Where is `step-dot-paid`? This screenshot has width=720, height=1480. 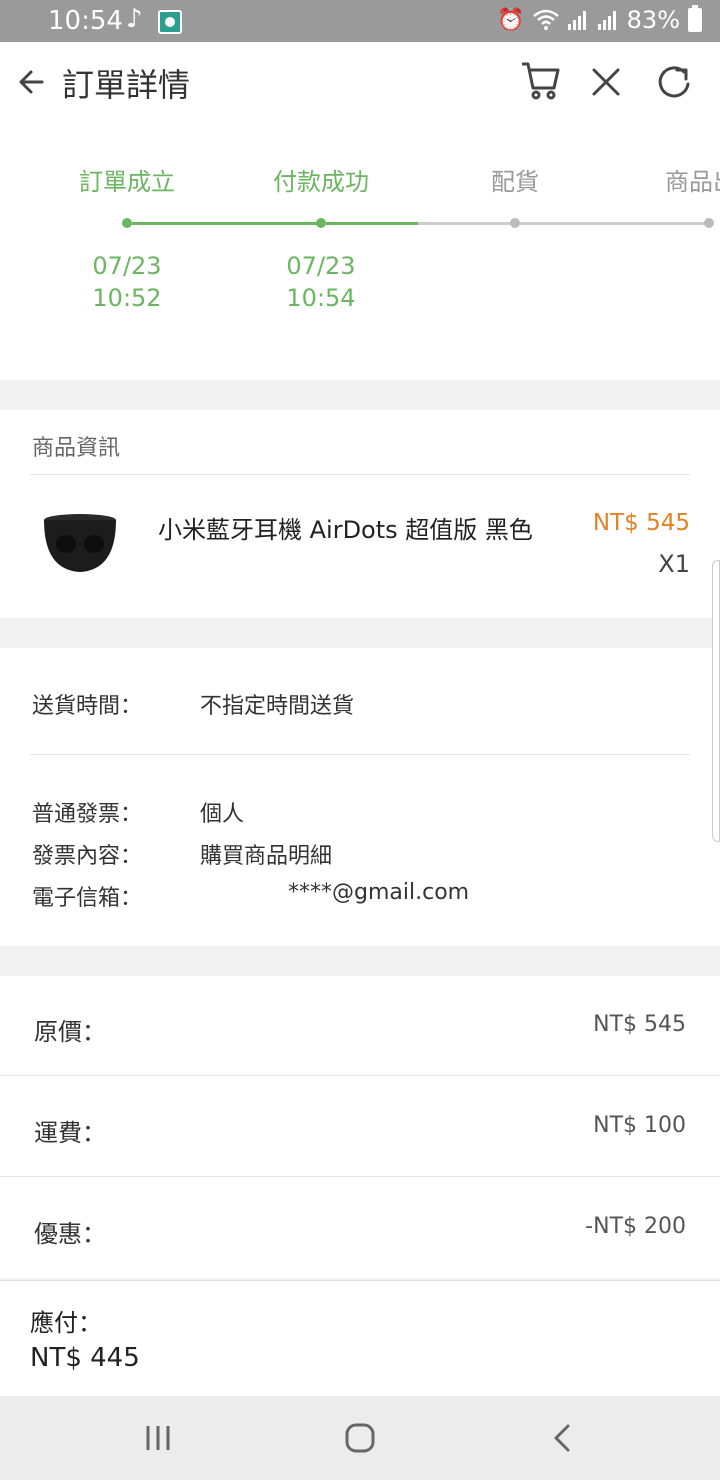 step-dot-paid is located at coordinates (321, 223).